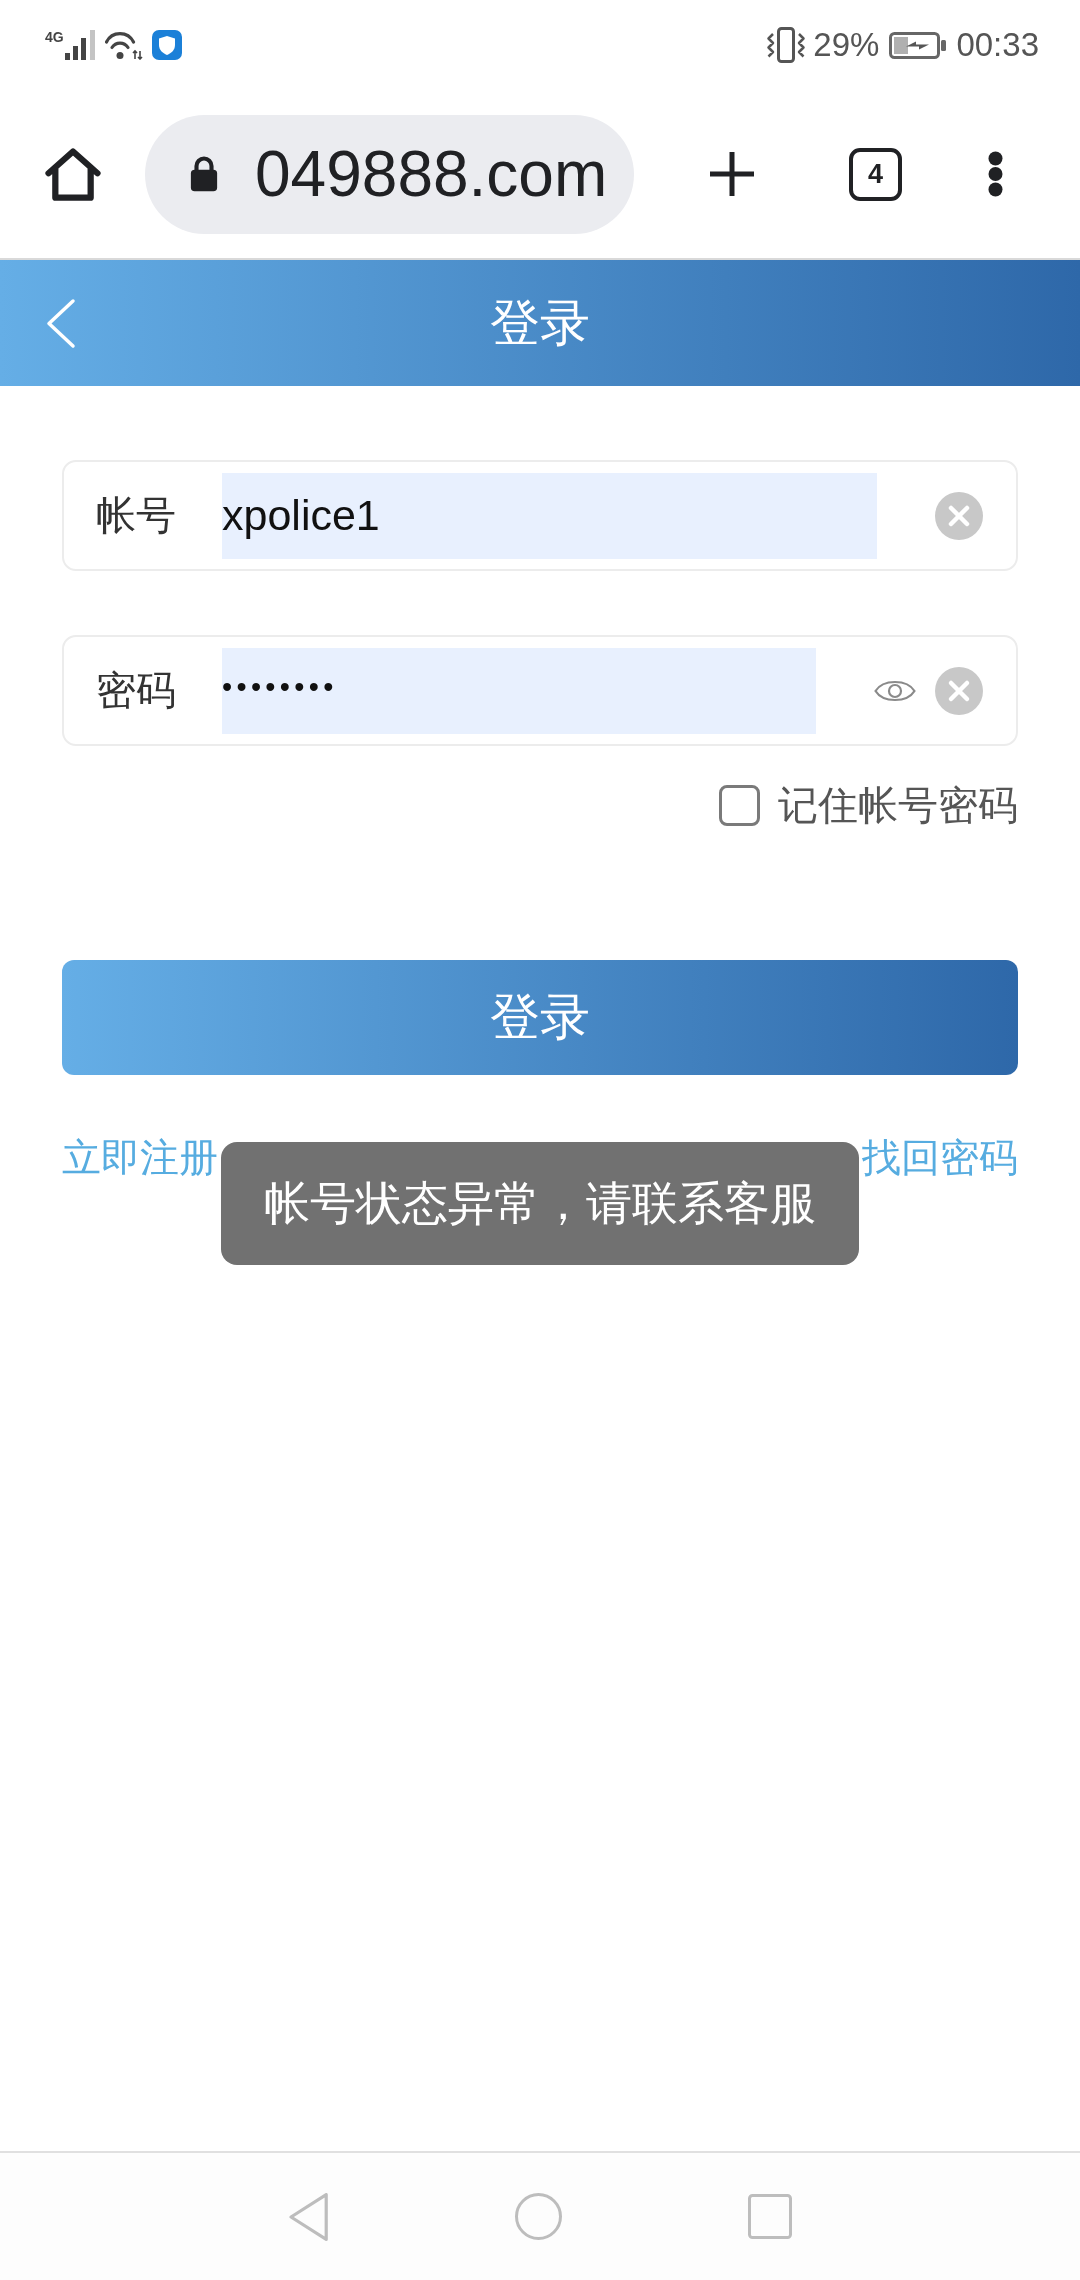 The image size is (1080, 2280). I want to click on field-label: 密码, so click(136, 690).